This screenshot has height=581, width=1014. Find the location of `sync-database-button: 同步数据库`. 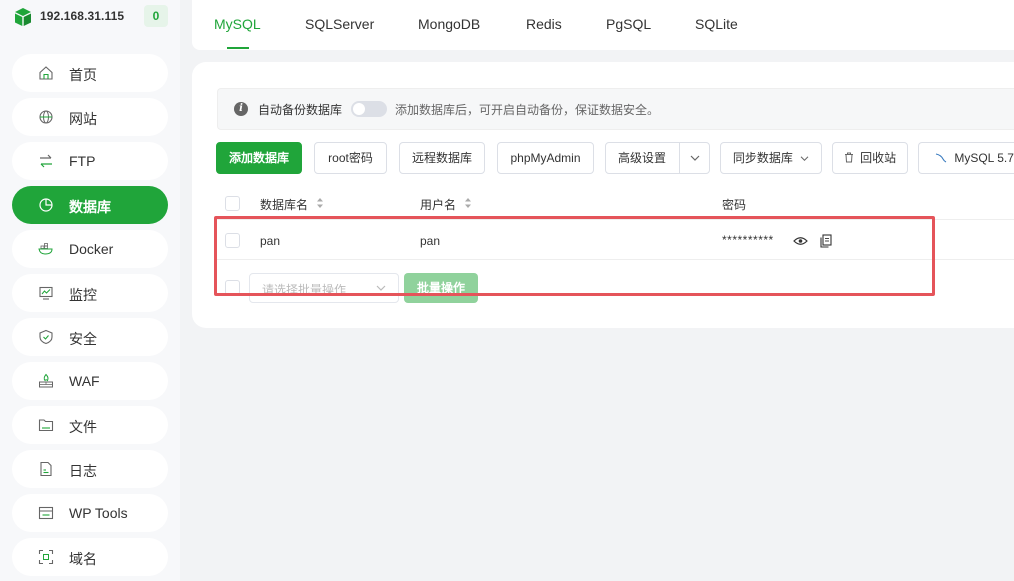

sync-database-button: 同步数据库 is located at coordinates (771, 158).